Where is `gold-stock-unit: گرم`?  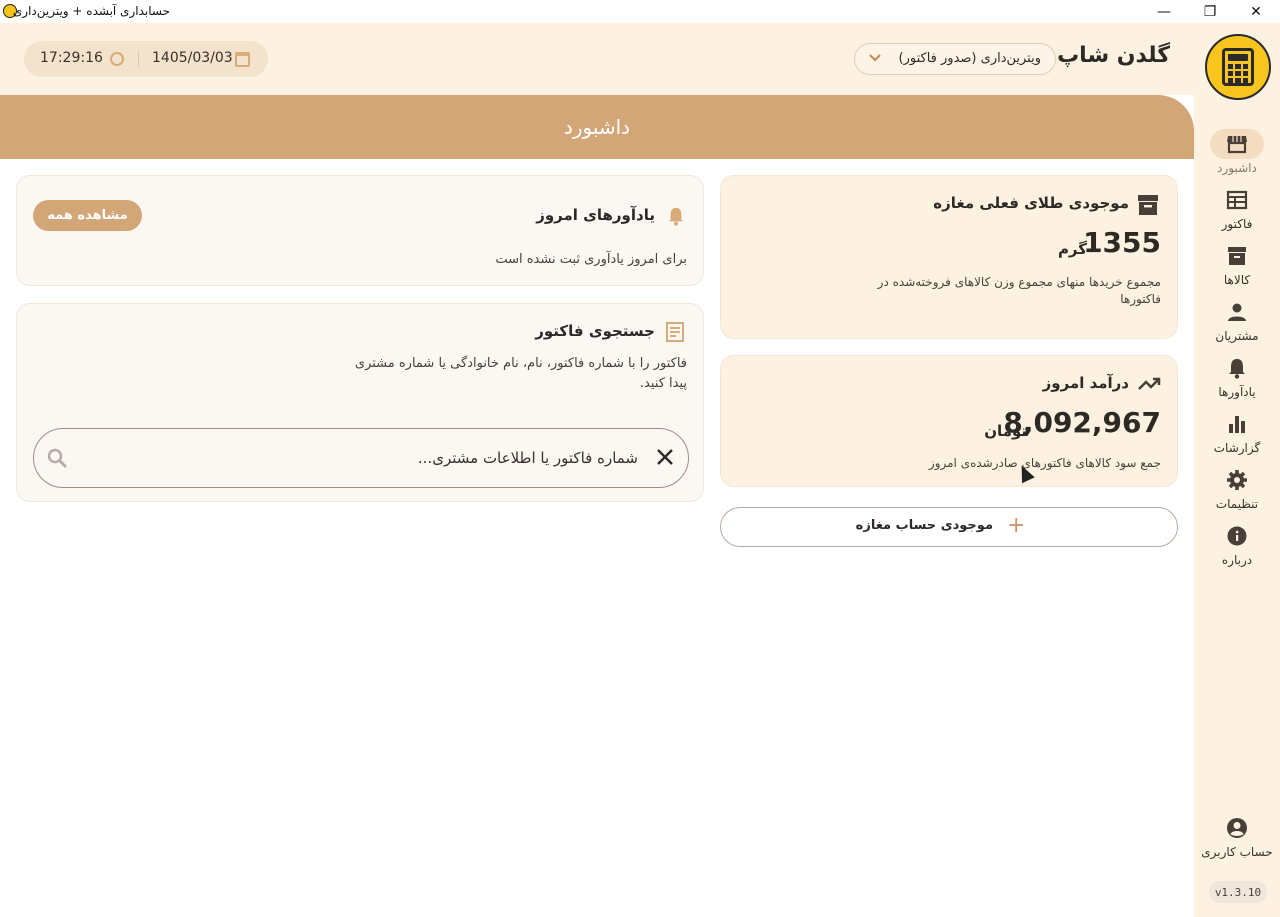
gold-stock-unit: گرم is located at coordinates (1072, 249).